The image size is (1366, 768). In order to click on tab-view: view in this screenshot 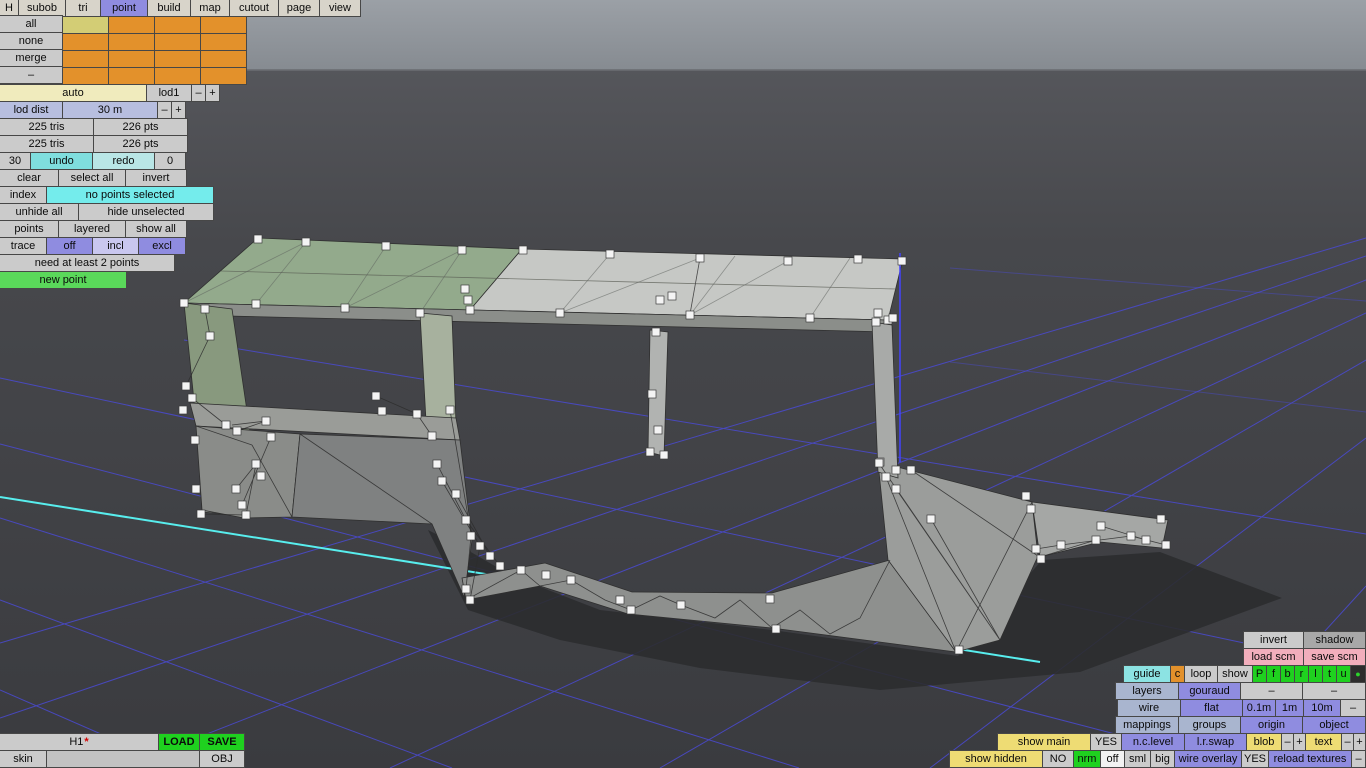, I will do `click(340, 8)`.